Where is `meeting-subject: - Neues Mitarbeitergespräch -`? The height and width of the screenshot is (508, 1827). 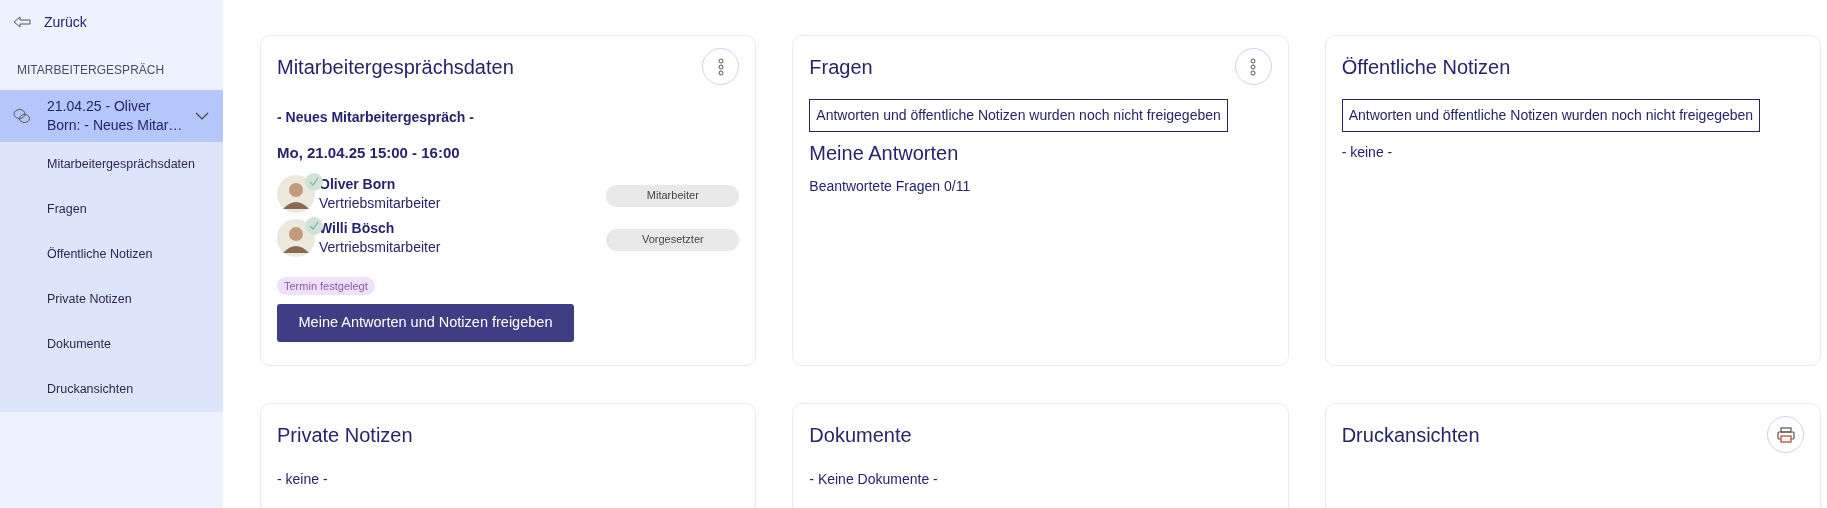
meeting-subject: - Neues Mitarbeitergespräch - is located at coordinates (376, 117).